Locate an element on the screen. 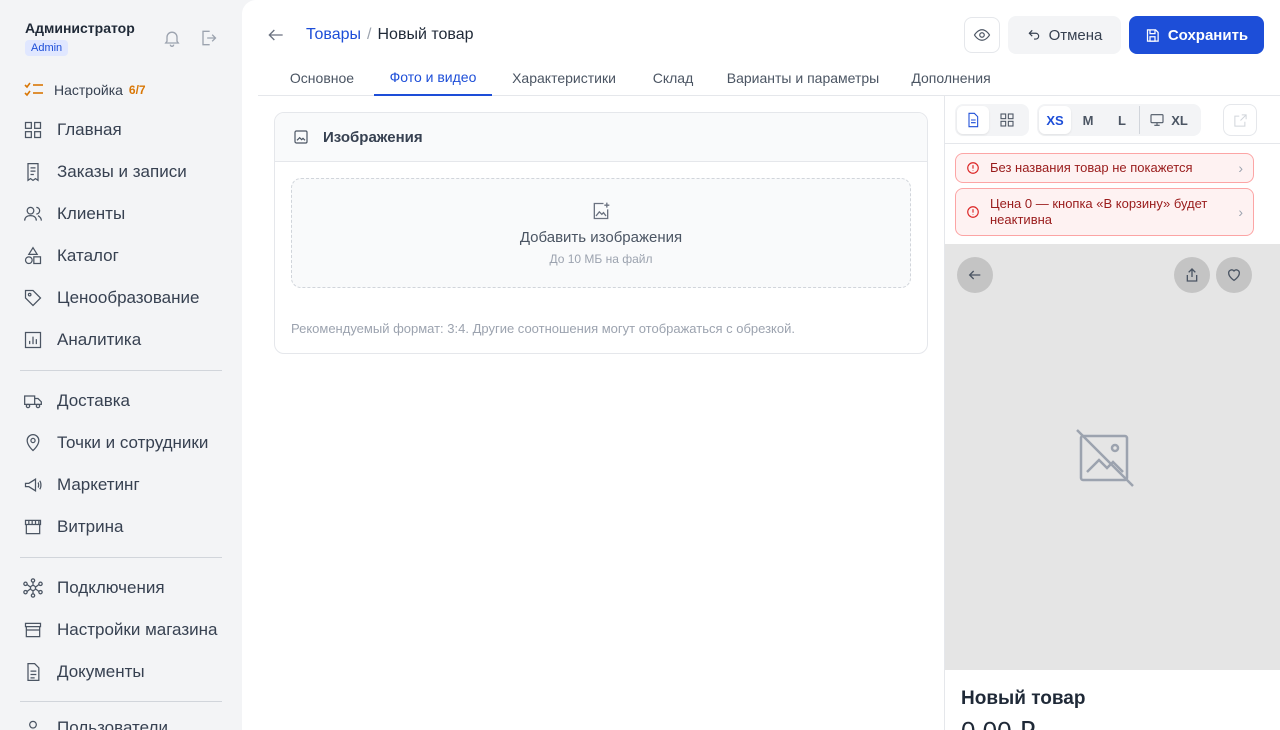 The image size is (1280, 730). undo-icon is located at coordinates (1033, 34).